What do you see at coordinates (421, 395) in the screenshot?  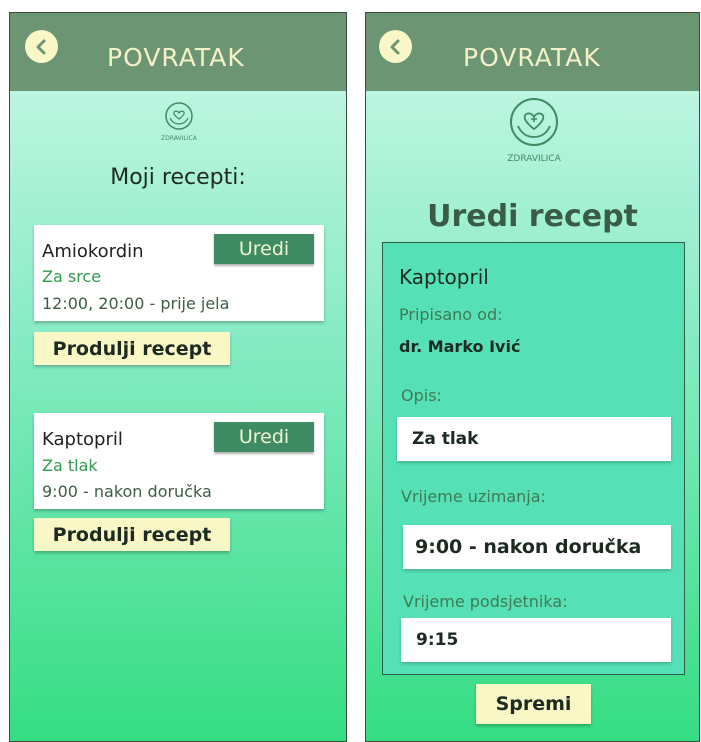 I see `description-label: Opis:` at bounding box center [421, 395].